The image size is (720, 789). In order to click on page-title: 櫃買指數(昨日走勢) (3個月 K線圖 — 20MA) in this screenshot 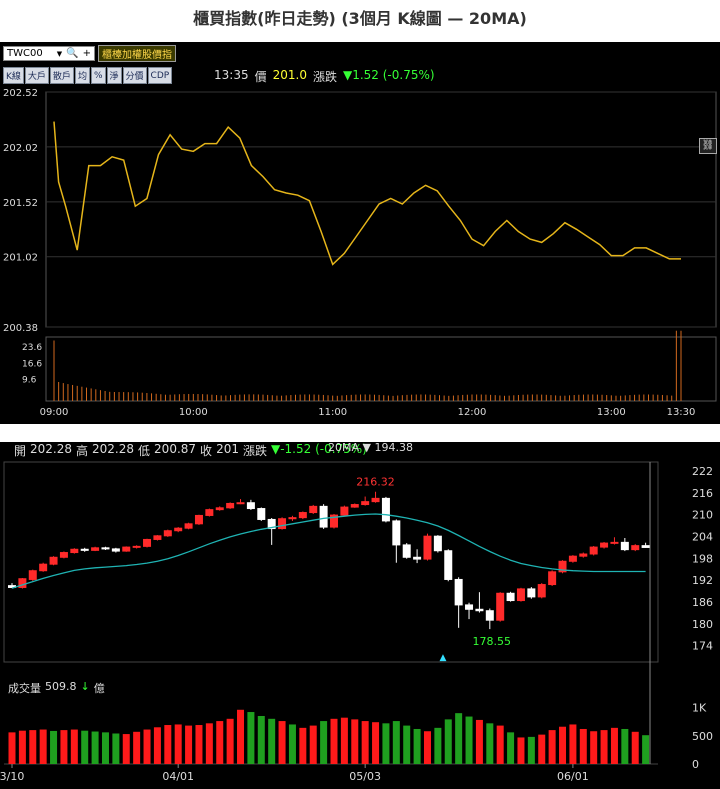, I will do `click(360, 18)`.